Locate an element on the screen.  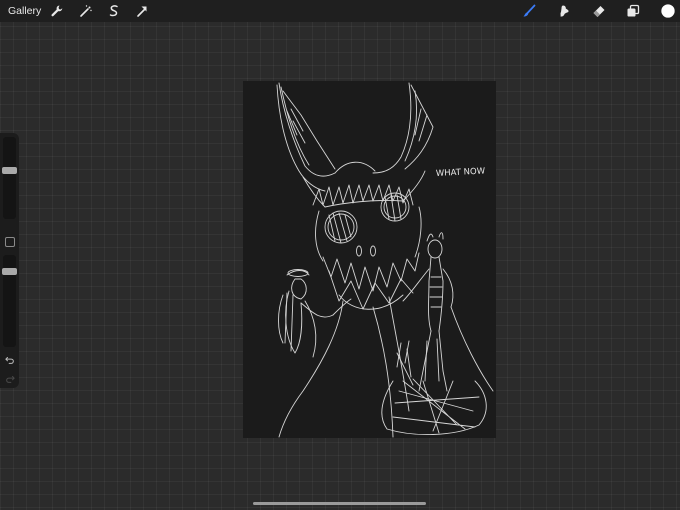
gallery-button: Gallery is located at coordinates (24, 11).